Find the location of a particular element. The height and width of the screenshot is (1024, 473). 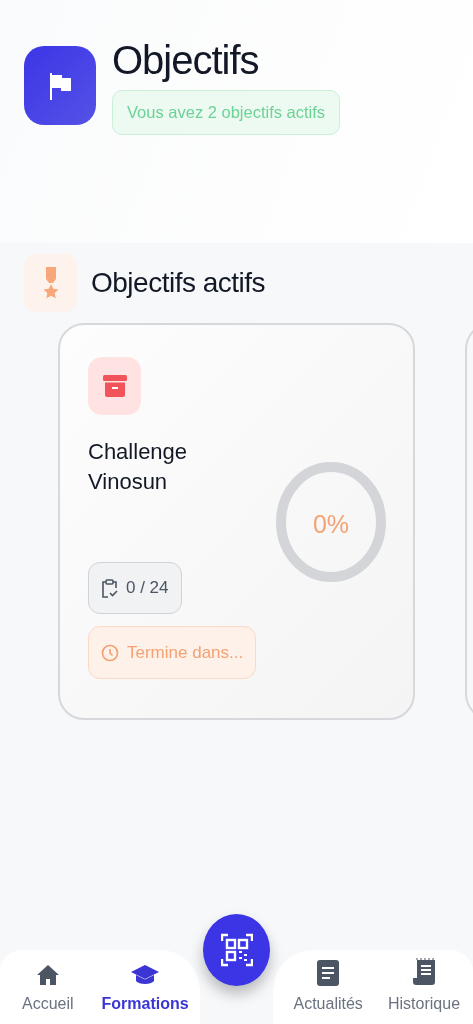

app-icon is located at coordinates (60, 85).